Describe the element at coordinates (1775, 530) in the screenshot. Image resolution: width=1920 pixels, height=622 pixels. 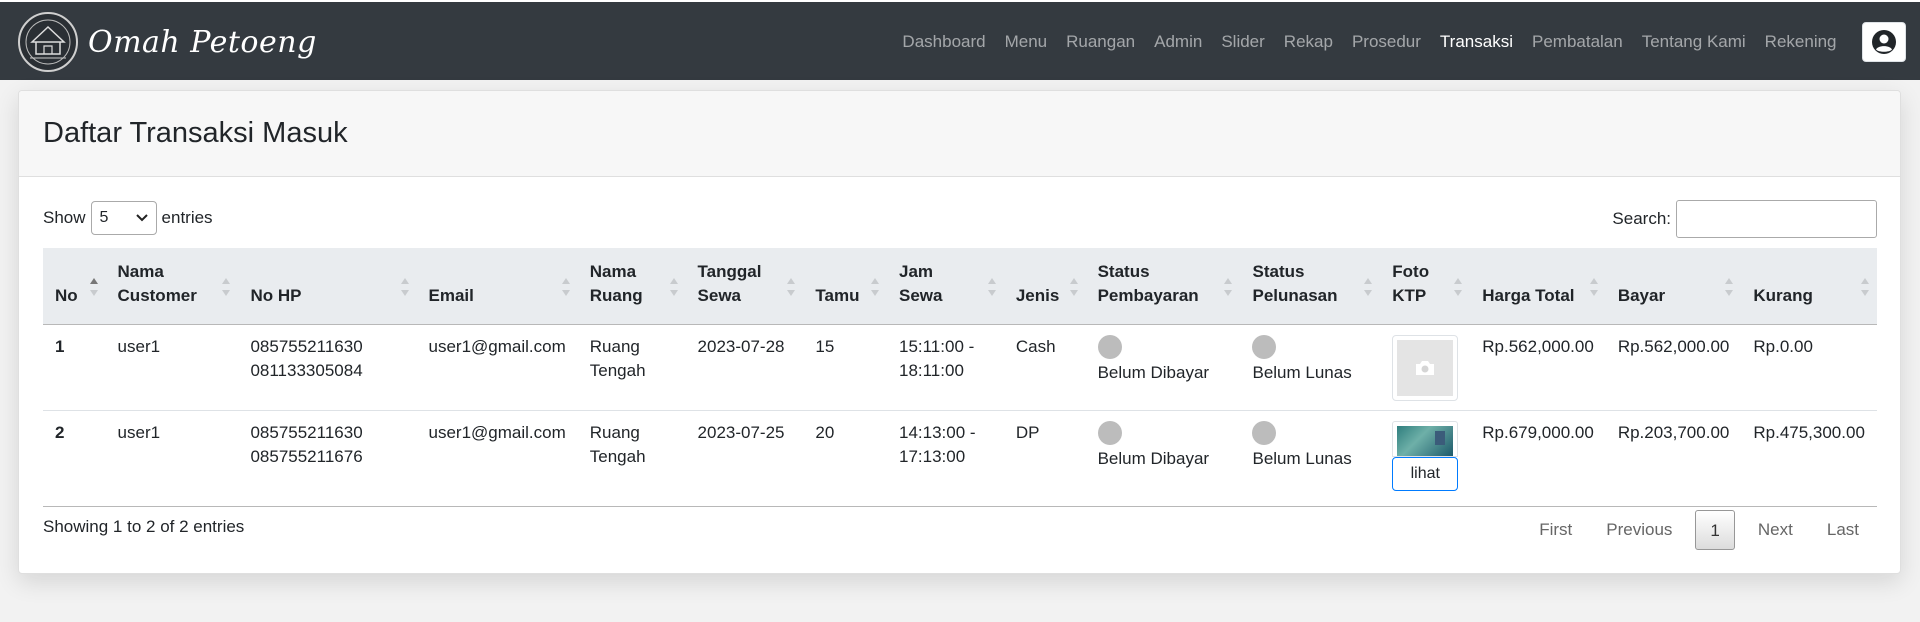
I see `page-next-button: Next` at that location.